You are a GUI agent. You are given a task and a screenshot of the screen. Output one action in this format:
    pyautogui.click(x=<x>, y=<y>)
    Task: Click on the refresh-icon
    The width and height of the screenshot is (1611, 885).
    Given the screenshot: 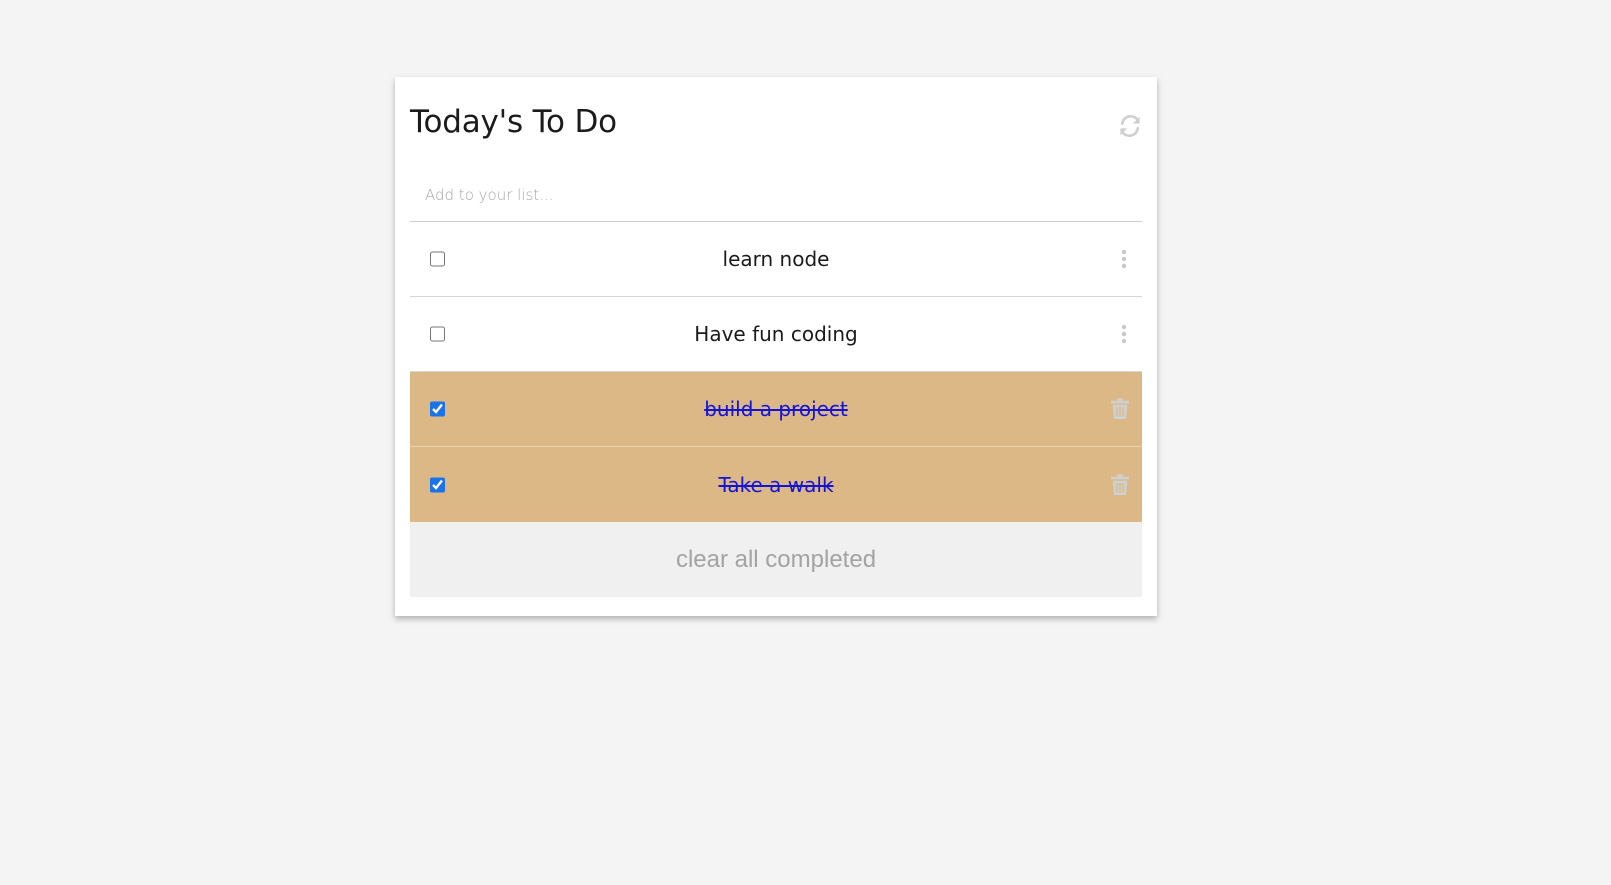 What is the action you would take?
    pyautogui.click(x=1130, y=126)
    